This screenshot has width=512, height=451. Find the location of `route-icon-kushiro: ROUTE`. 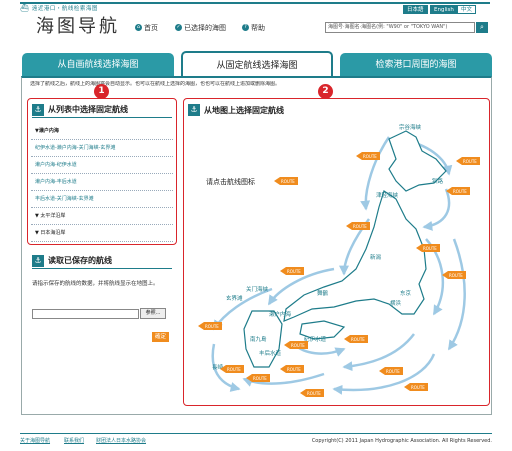

route-icon-kushiro: ROUTE is located at coordinates (458, 191).